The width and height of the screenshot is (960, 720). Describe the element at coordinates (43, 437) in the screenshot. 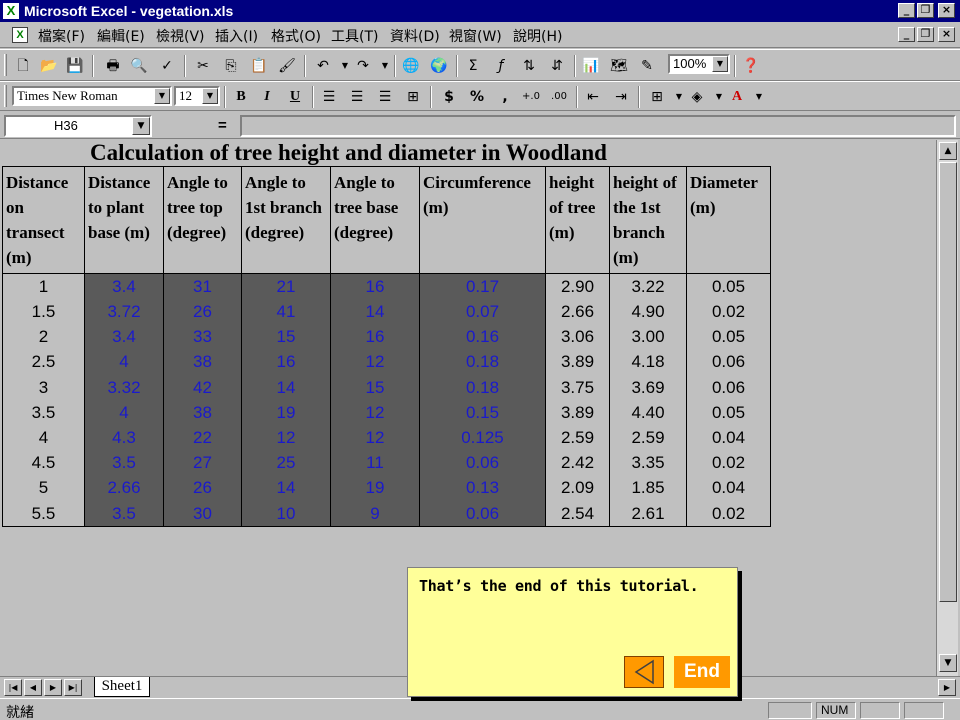

I see `table-cell: 4` at that location.